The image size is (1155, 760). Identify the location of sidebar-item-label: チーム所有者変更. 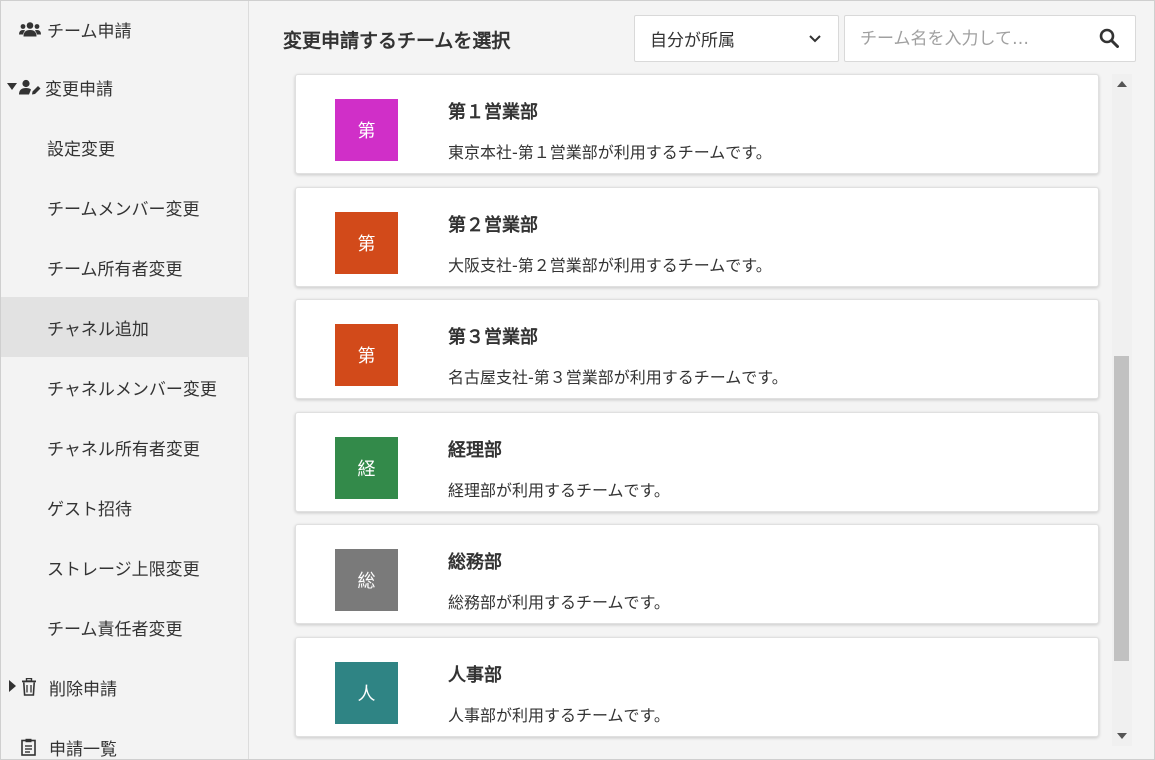
(115, 269).